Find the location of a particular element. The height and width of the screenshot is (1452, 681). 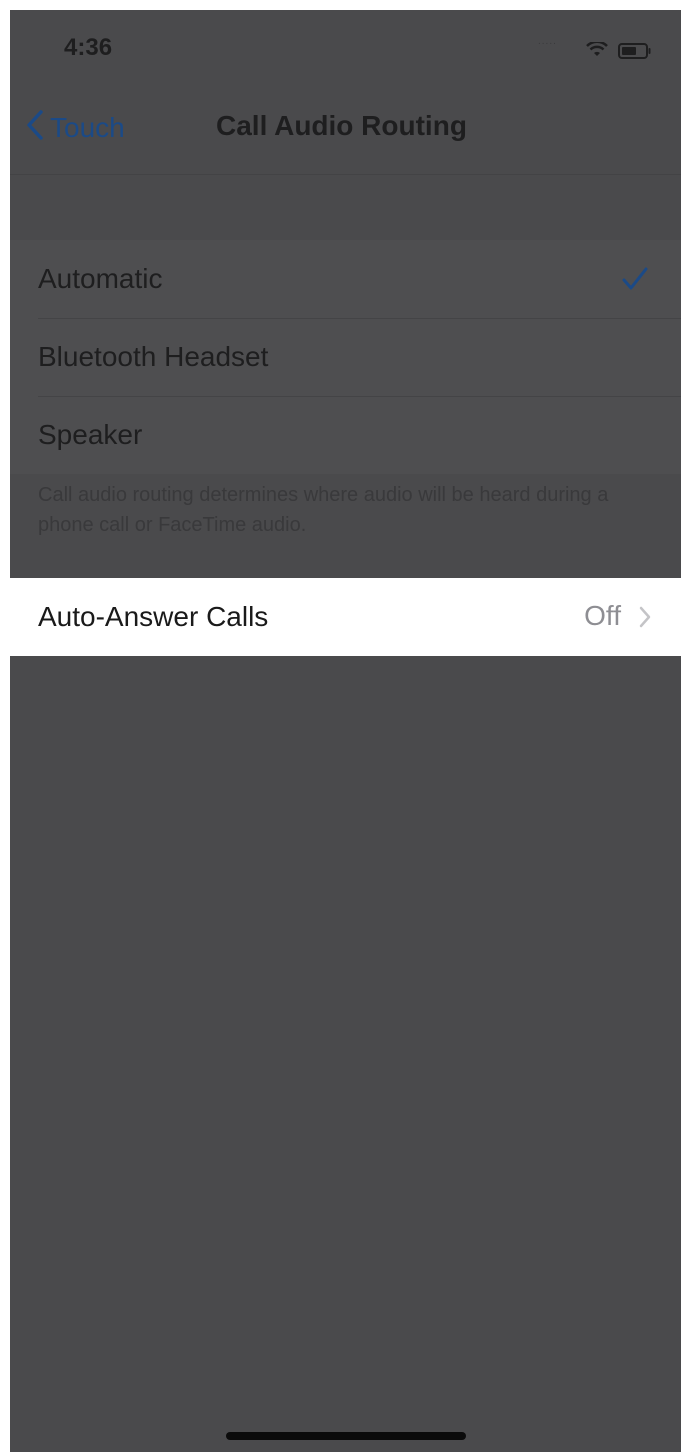

wifi-icon is located at coordinates (597, 51).